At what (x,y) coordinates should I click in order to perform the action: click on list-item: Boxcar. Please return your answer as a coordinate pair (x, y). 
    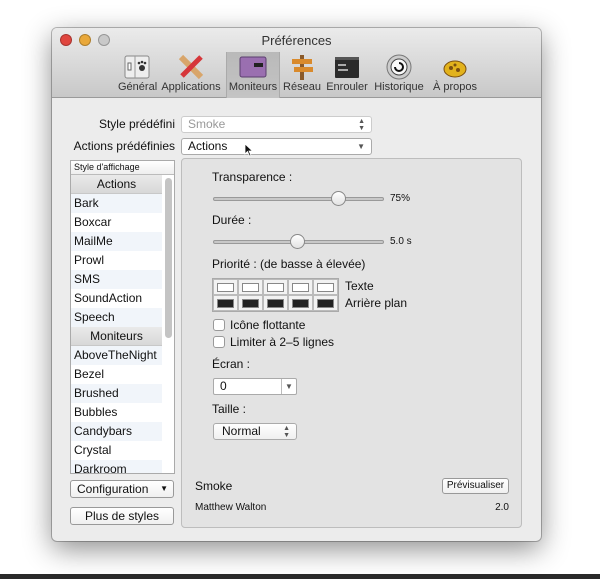
    Looking at the image, I should click on (116, 222).